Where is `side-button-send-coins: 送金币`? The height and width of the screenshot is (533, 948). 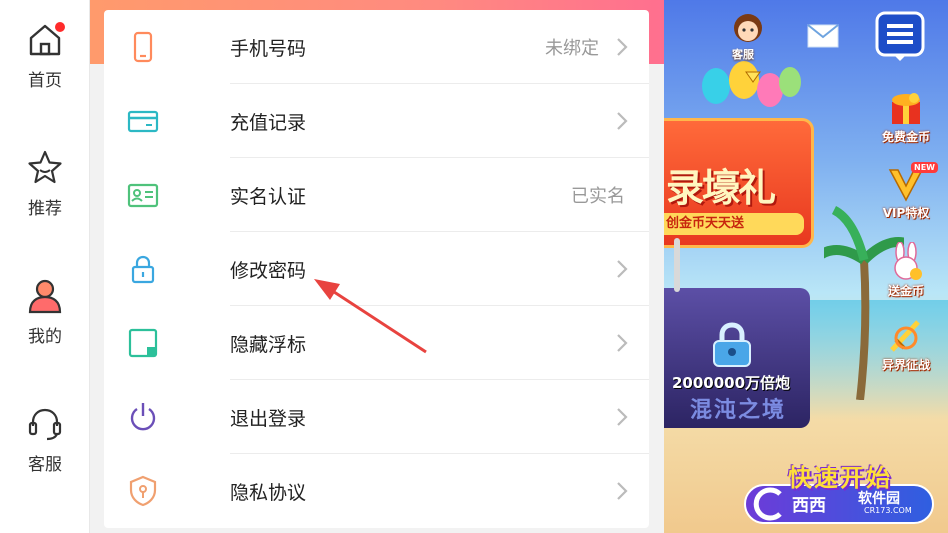
side-button-send-coins: 送金币 is located at coordinates (906, 275).